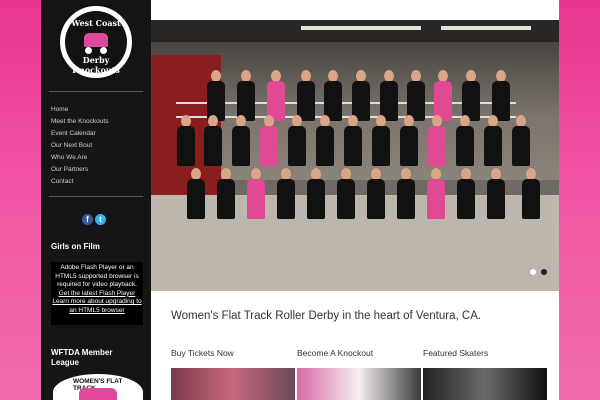 This screenshot has width=600, height=400. I want to click on get-flash-link: Get the latest Flash Player, so click(97, 294).